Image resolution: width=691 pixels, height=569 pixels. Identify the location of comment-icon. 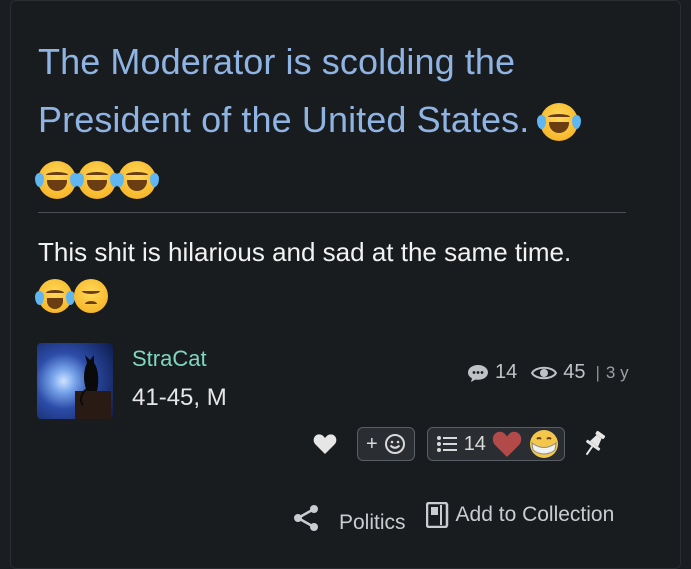
(478, 373).